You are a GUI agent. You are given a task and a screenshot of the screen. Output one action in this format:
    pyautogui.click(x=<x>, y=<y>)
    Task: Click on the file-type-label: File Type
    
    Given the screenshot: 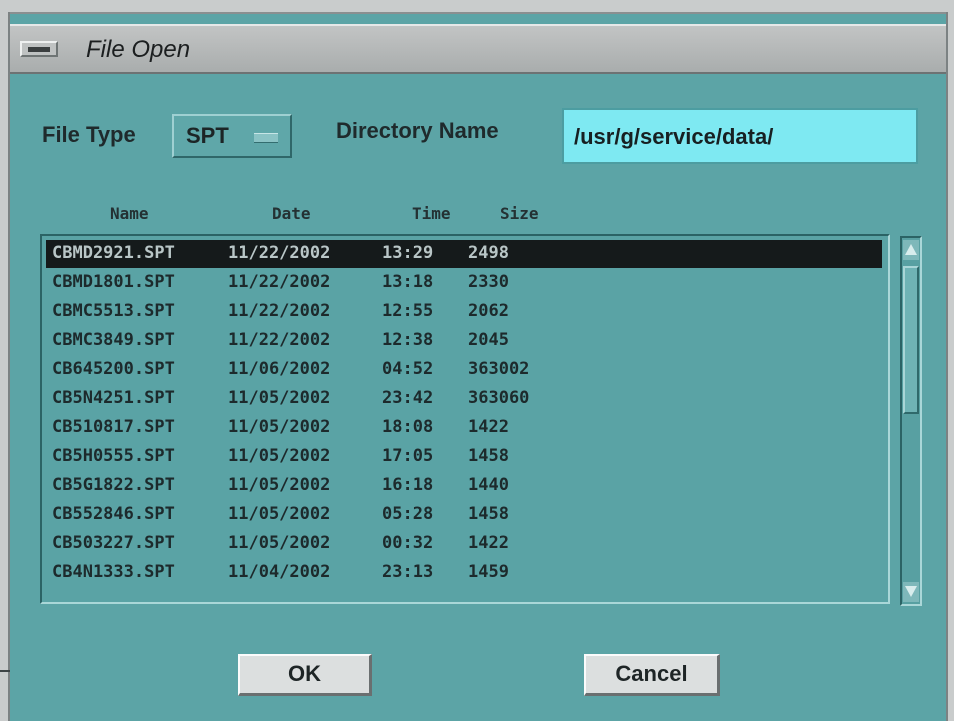 What is the action you would take?
    pyautogui.click(x=89, y=134)
    